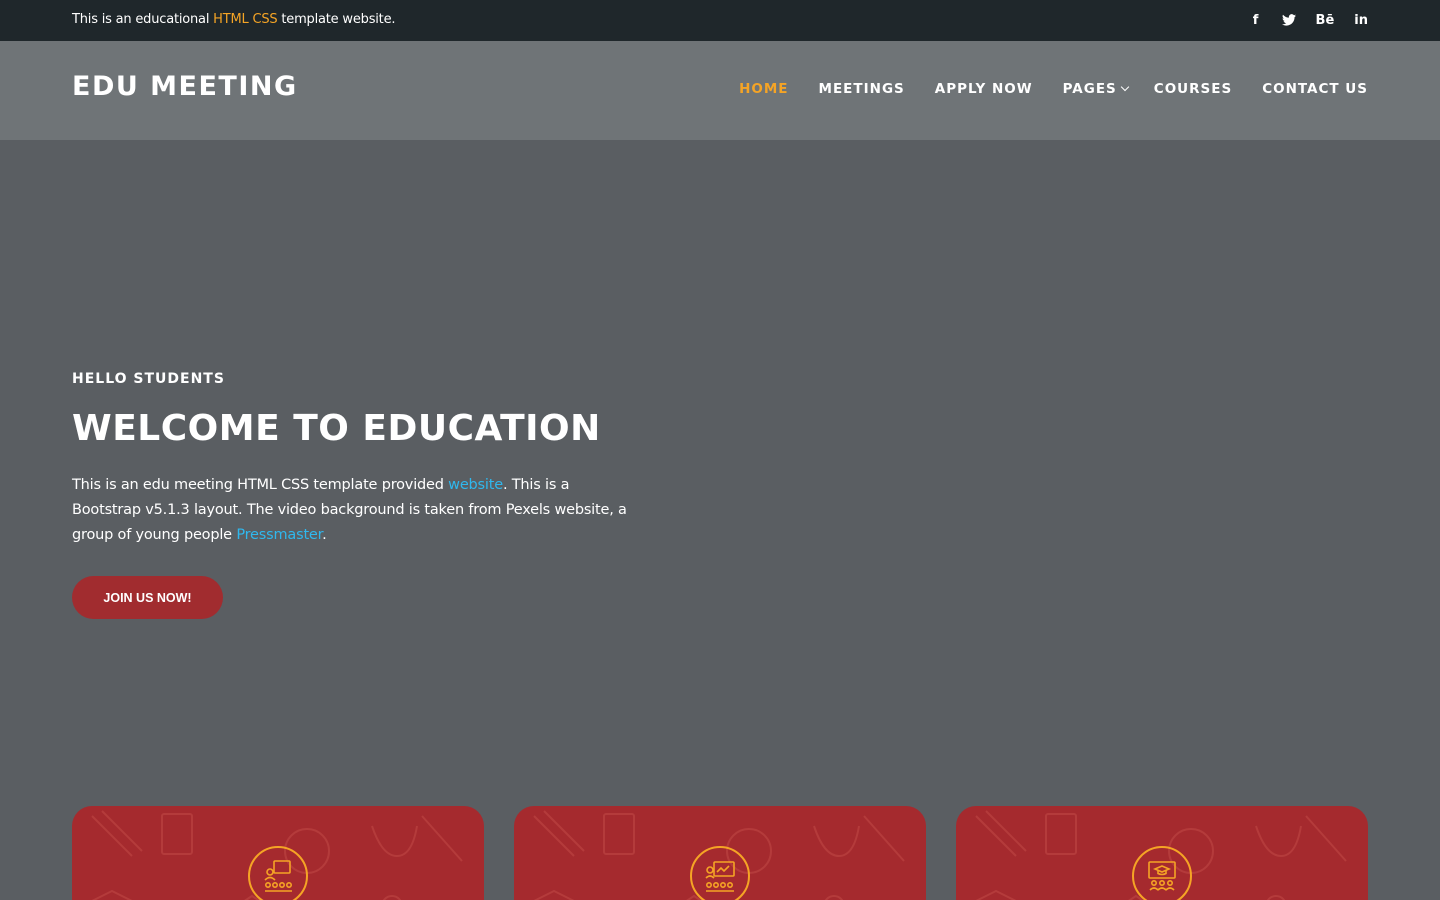 The image size is (1440, 900). What do you see at coordinates (763, 89) in the screenshot?
I see `nav-item-home: HOME` at bounding box center [763, 89].